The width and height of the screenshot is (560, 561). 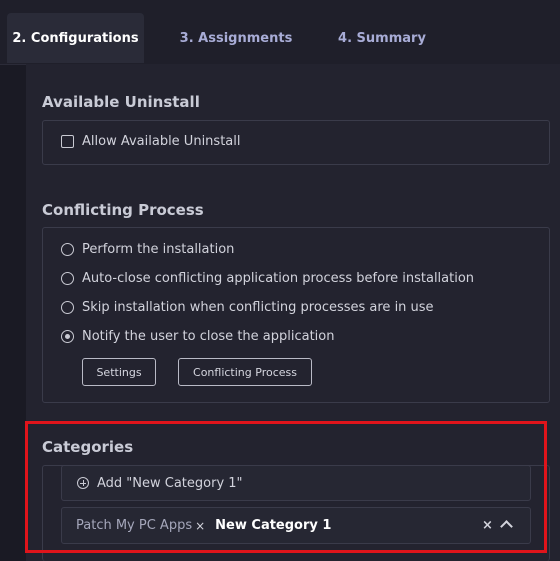 What do you see at coordinates (121, 102) in the screenshot?
I see `available-uninstall-title: Available Uninstall` at bounding box center [121, 102].